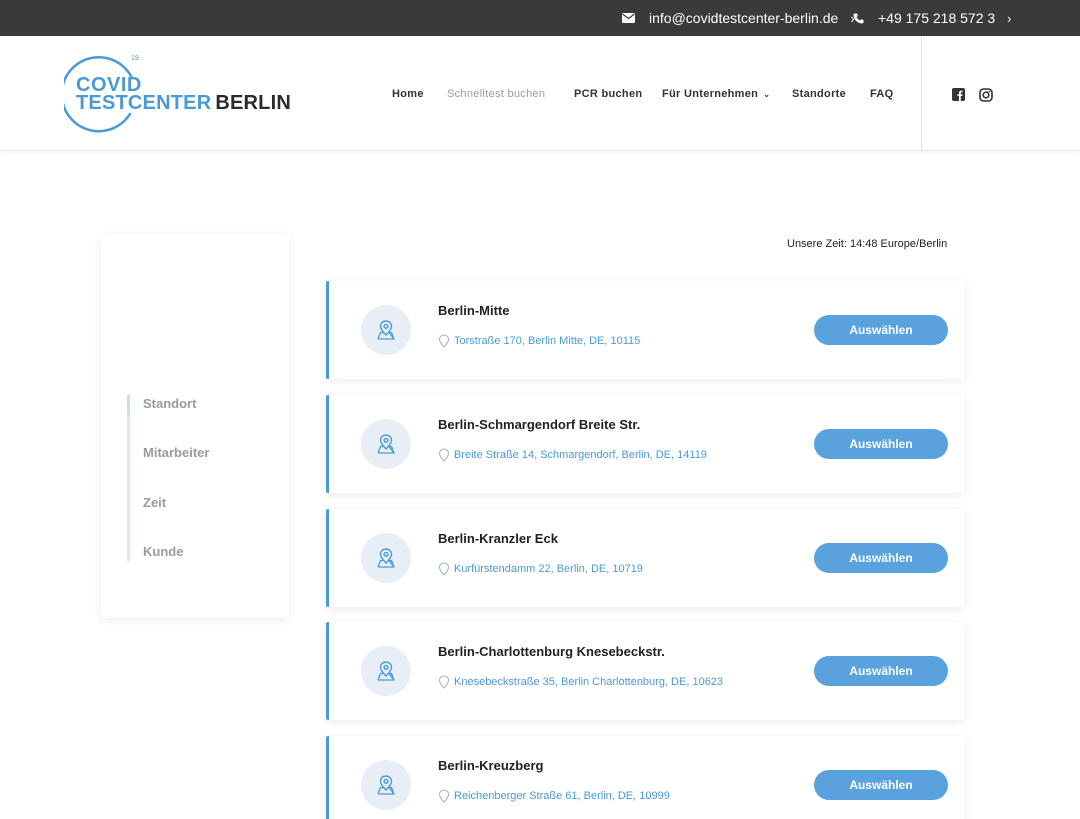  What do you see at coordinates (408, 94) in the screenshot?
I see `nav-home: Home` at bounding box center [408, 94].